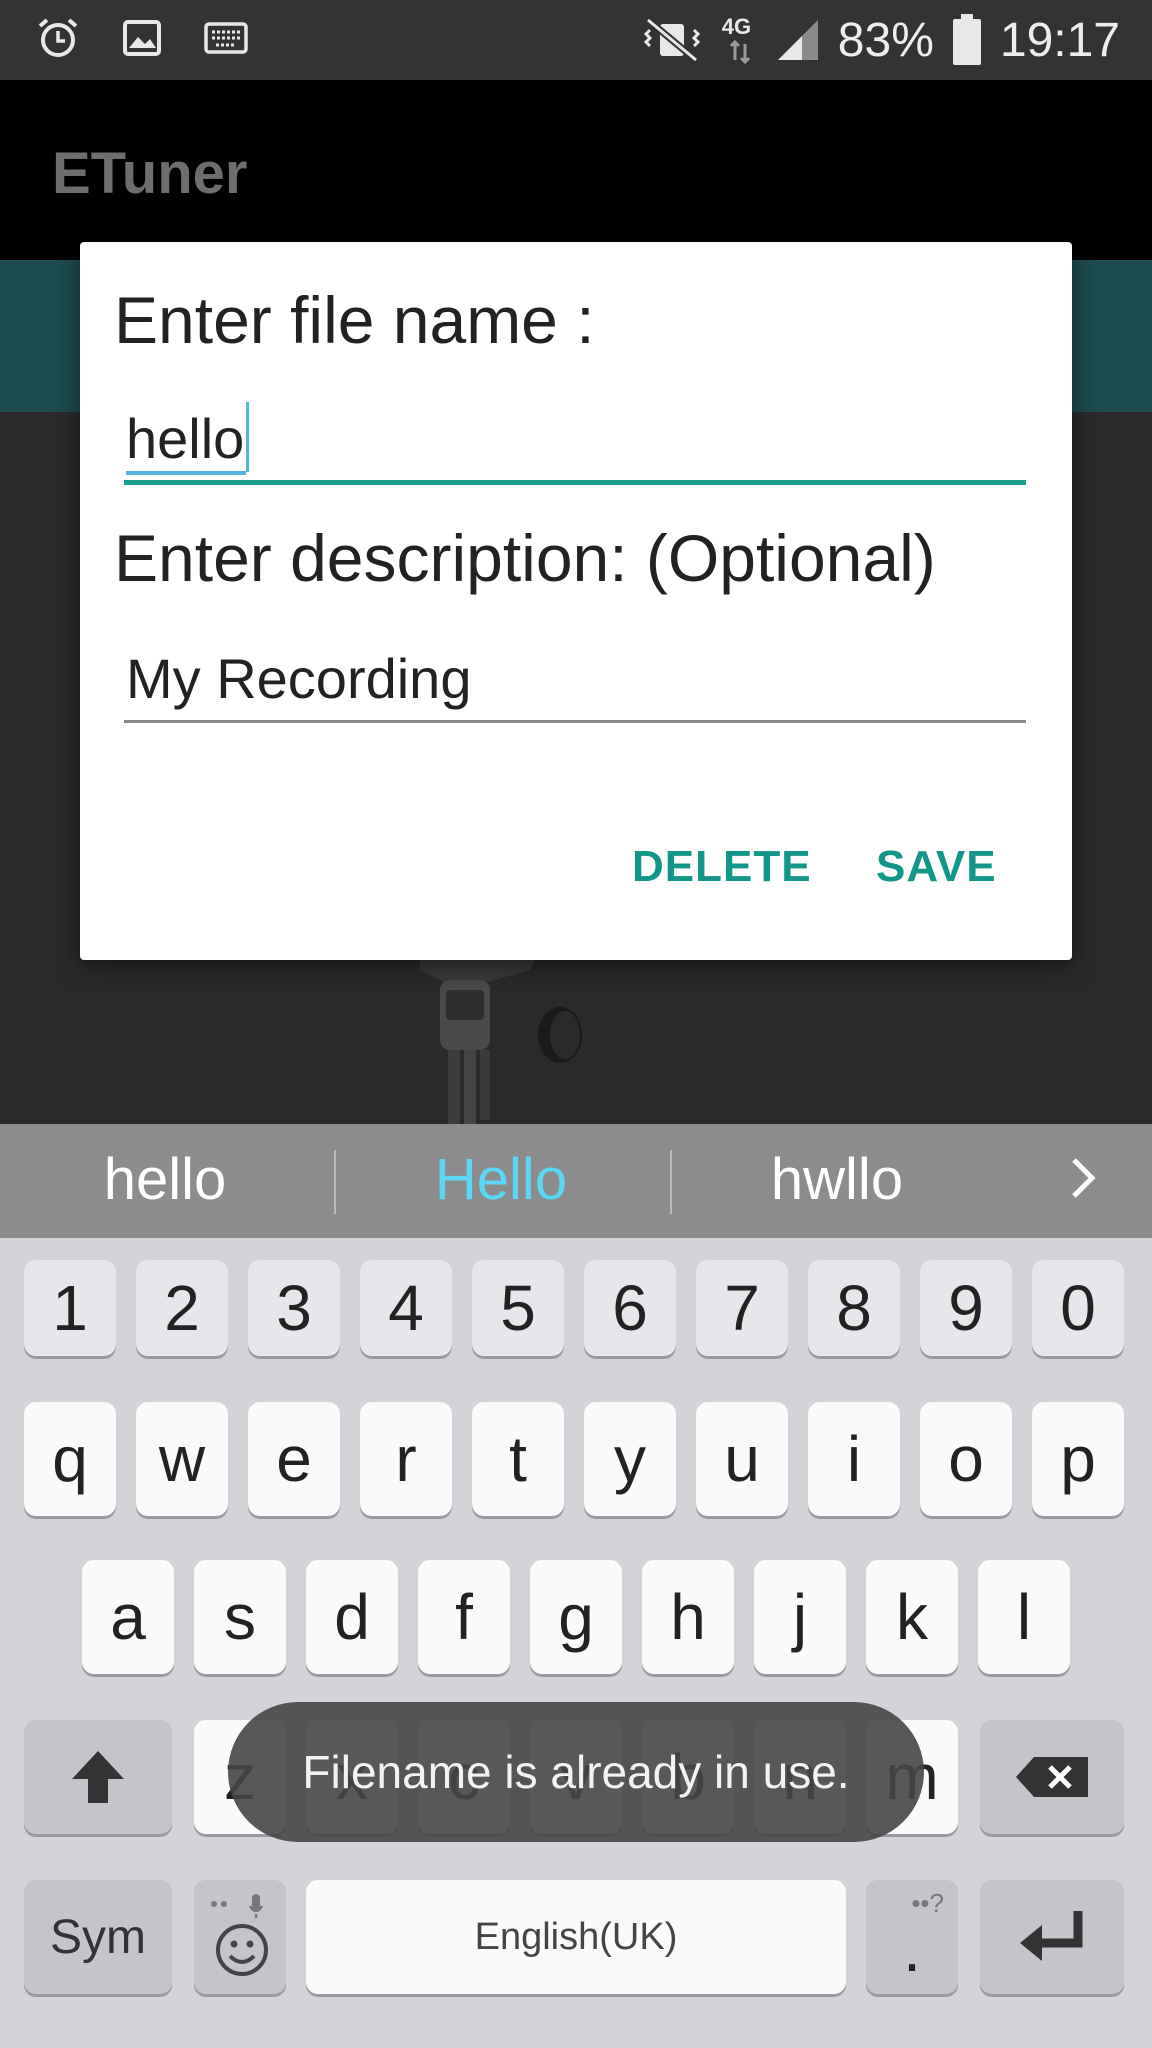 This screenshot has height=2048, width=1152. Describe the element at coordinates (70, 1459) in the screenshot. I see `key: q` at that location.